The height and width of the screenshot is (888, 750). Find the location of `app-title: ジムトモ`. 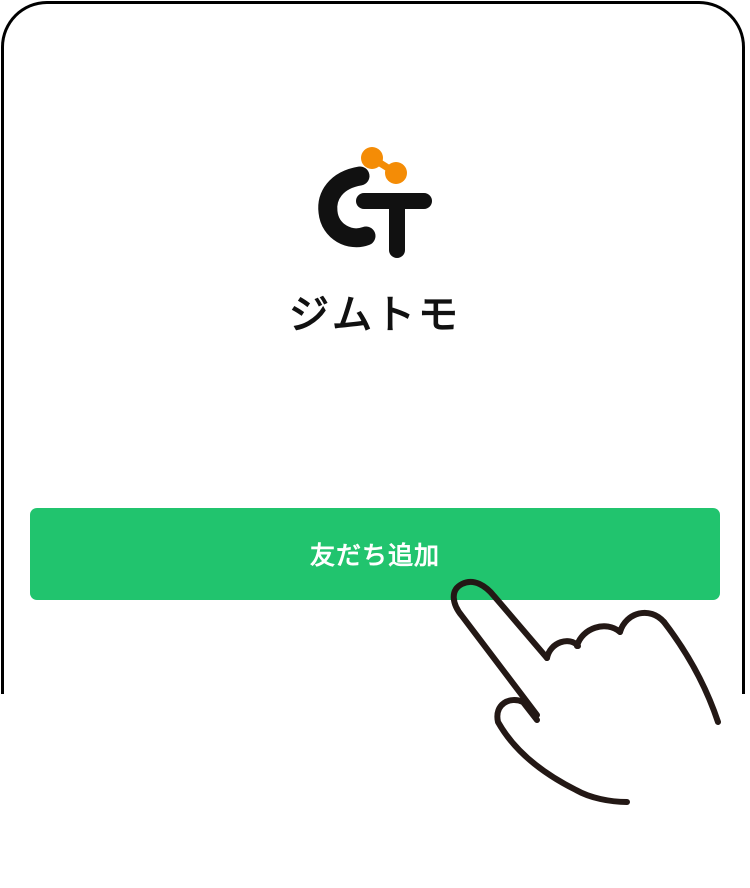

app-title: ジムトモ is located at coordinates (375, 315).